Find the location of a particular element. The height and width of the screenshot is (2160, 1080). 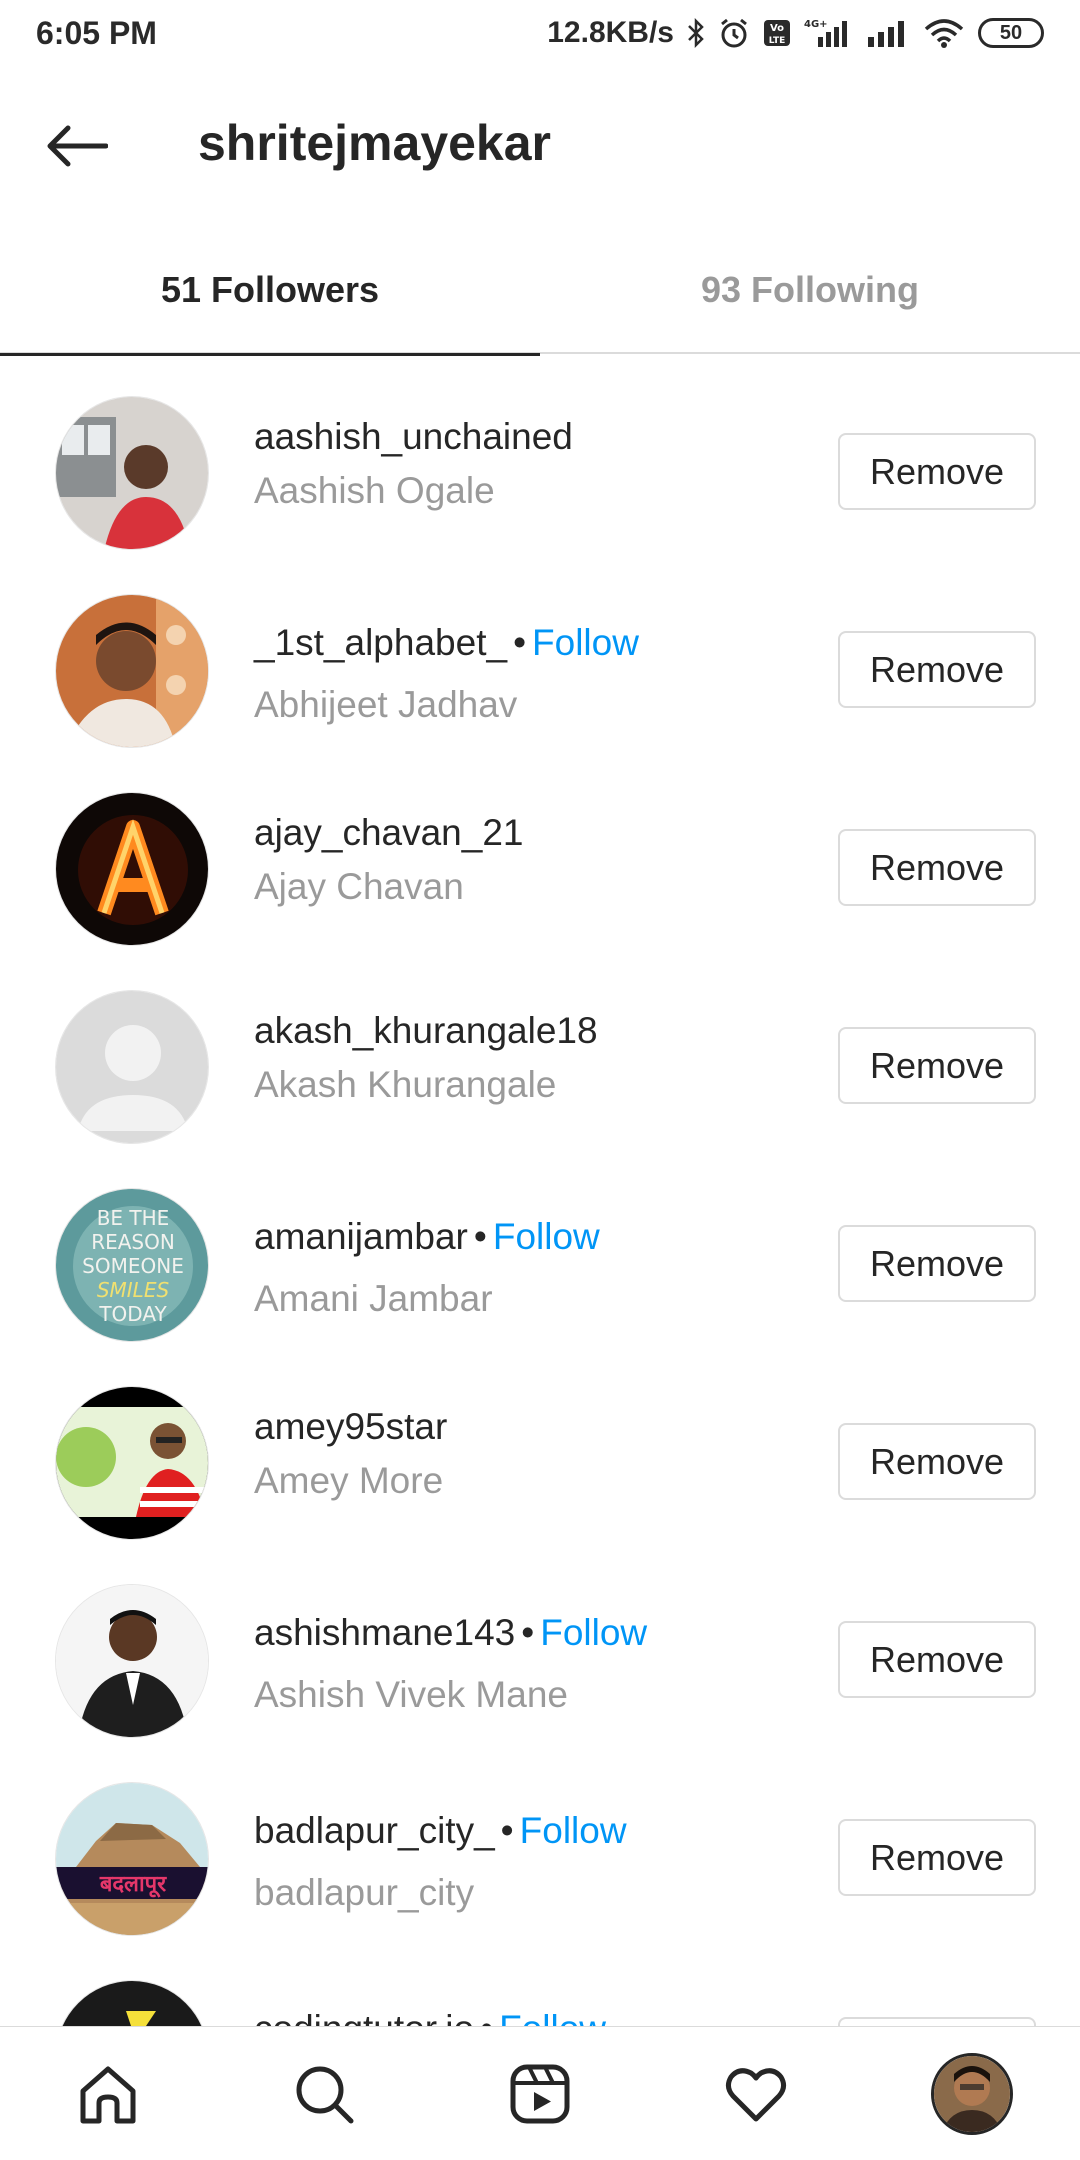

arrow-left-icon is located at coordinates (77, 146).